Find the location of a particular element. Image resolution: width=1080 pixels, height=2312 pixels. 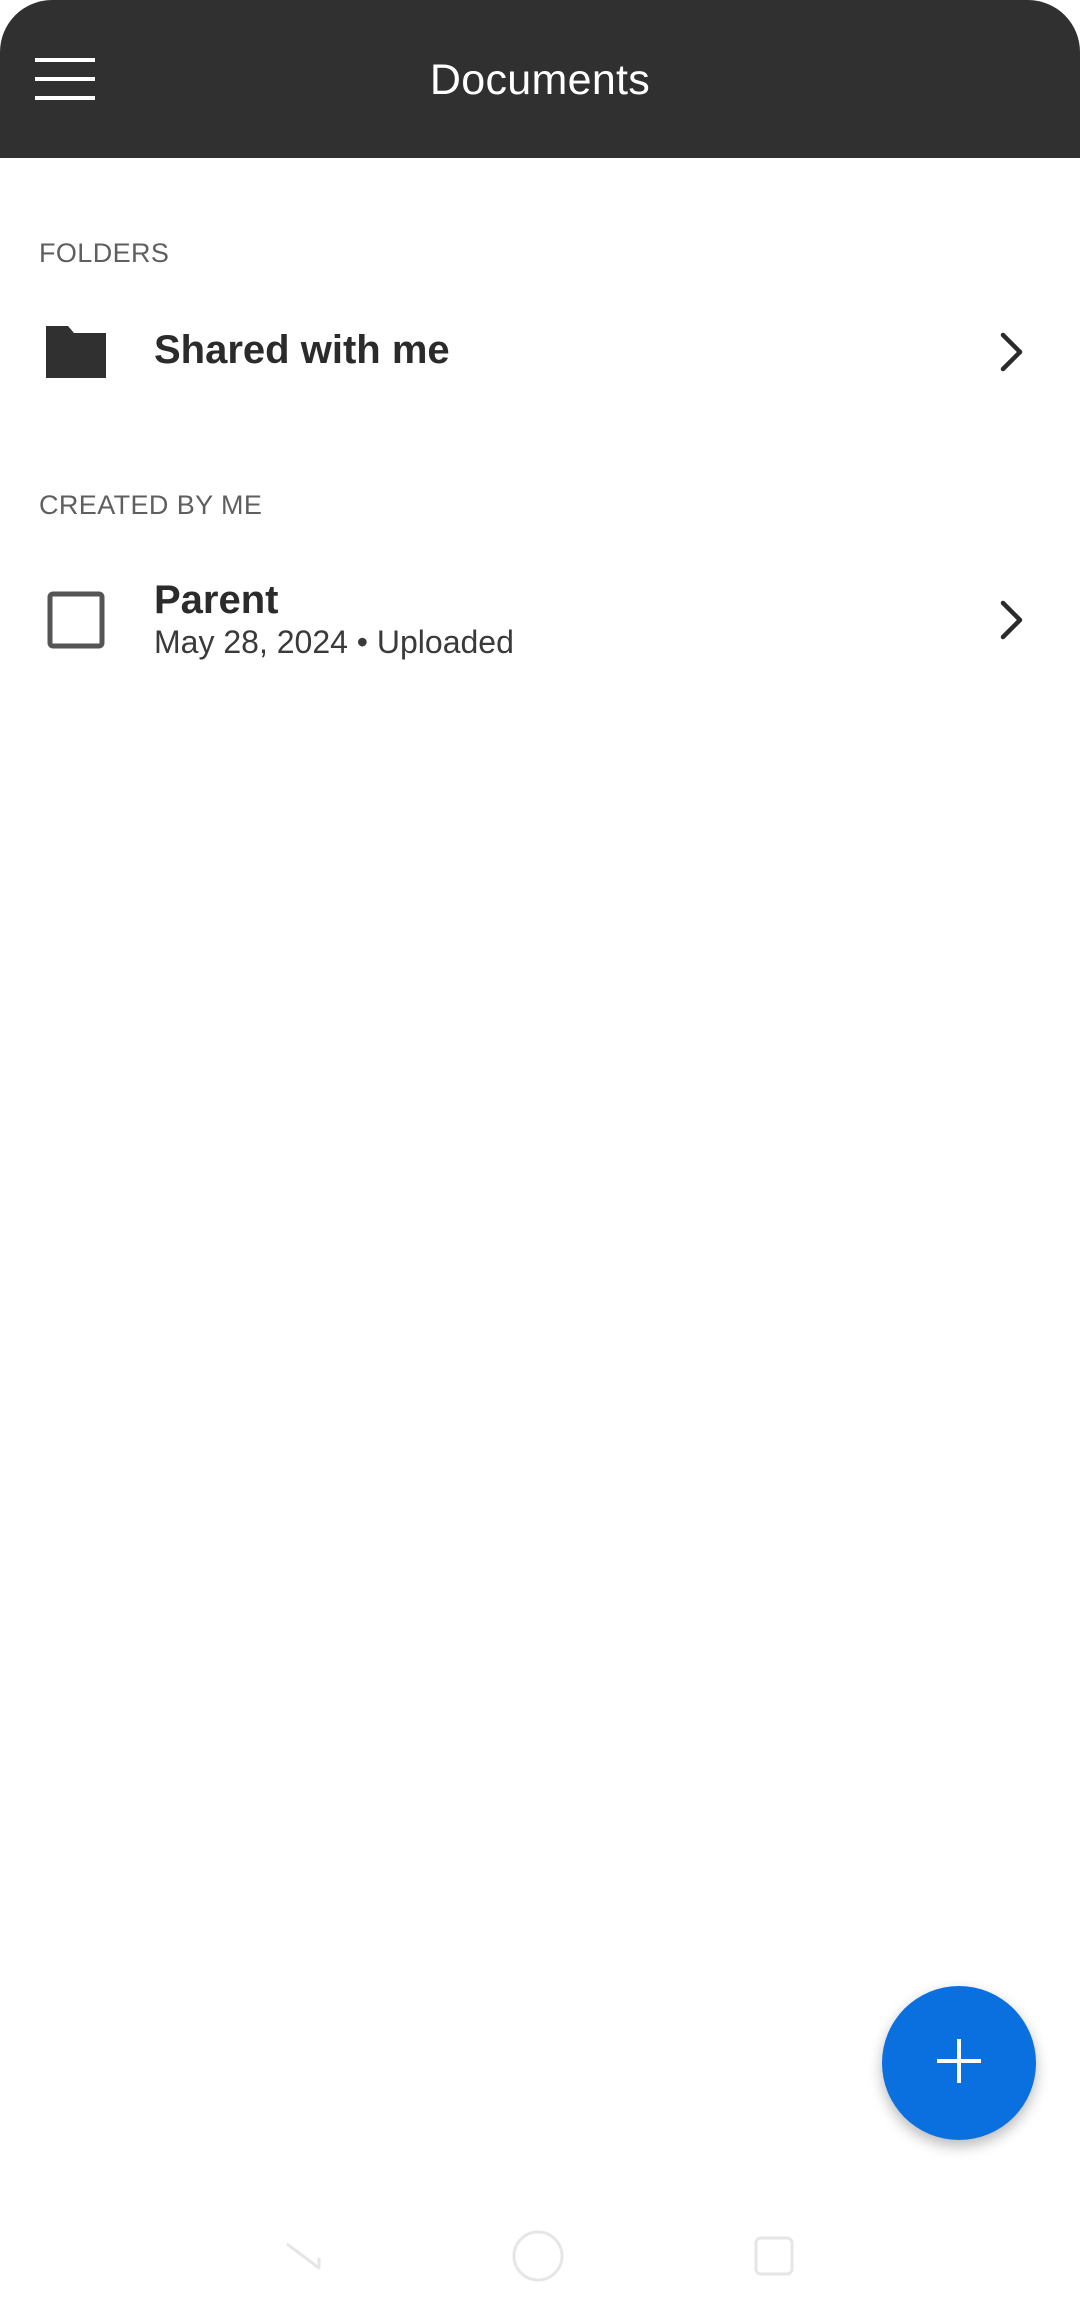

back-icon is located at coordinates (304, 2258).